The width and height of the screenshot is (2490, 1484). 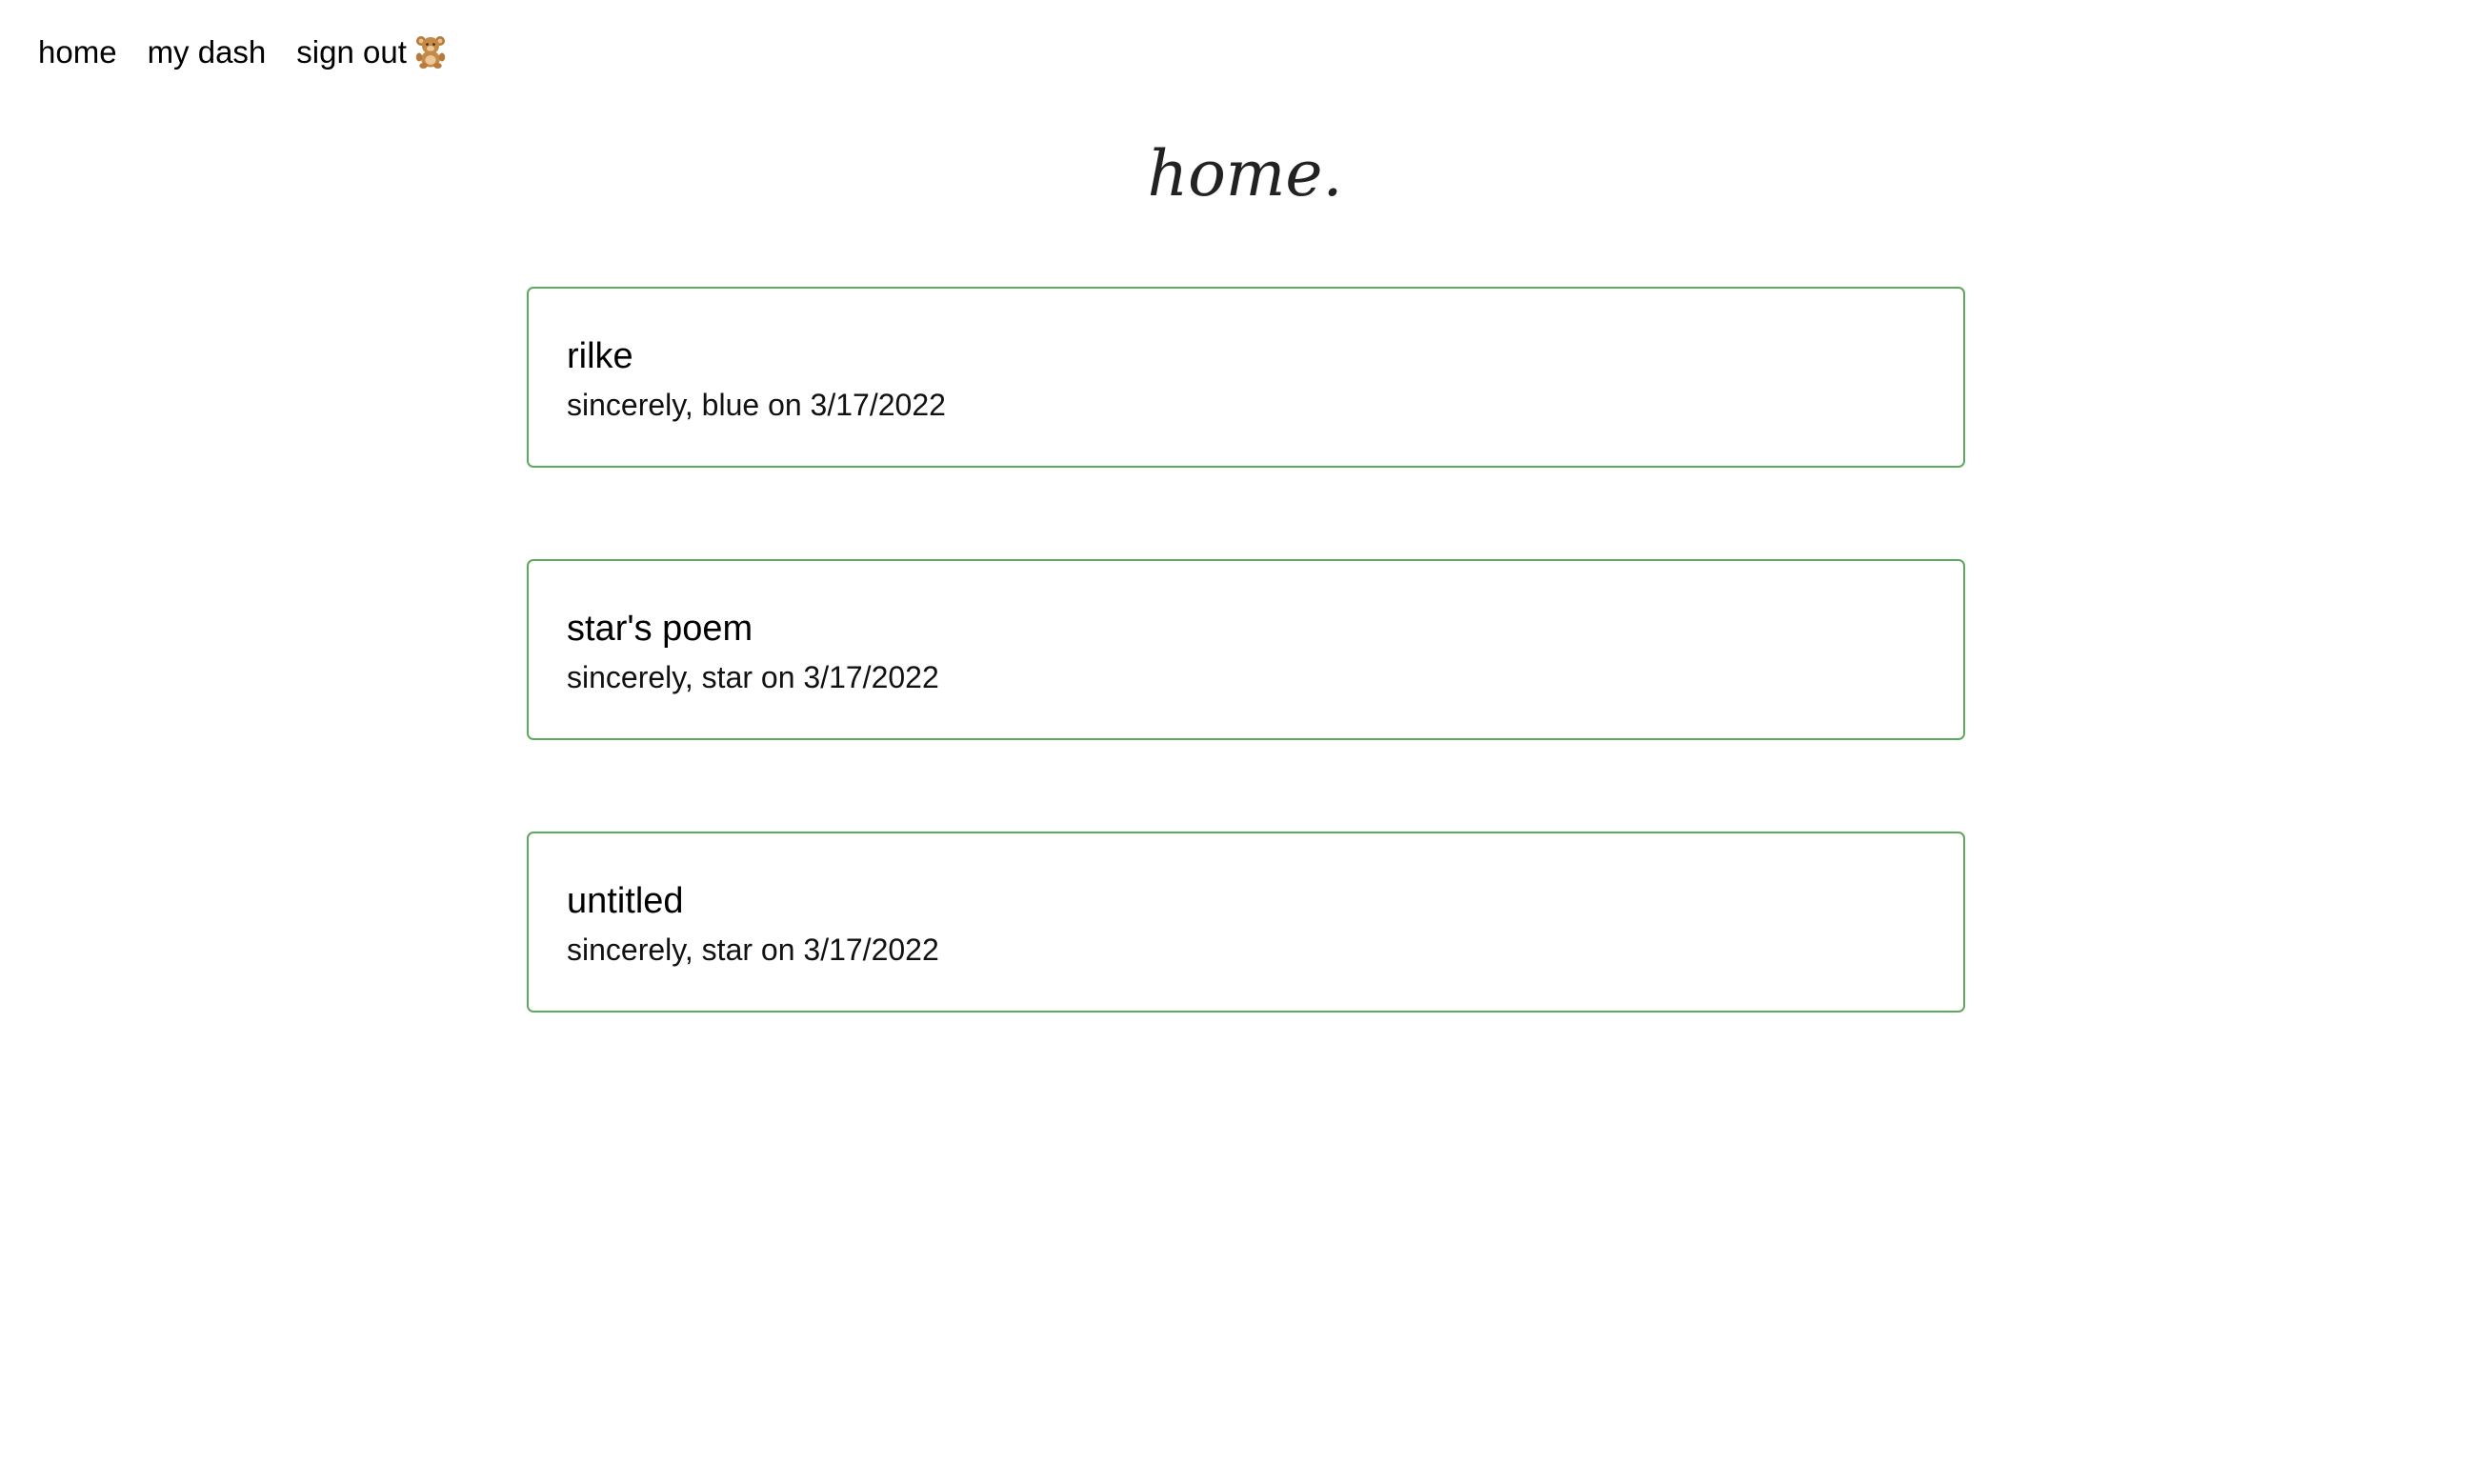 I want to click on top-nav: home my dash sign out, so click(x=242, y=53).